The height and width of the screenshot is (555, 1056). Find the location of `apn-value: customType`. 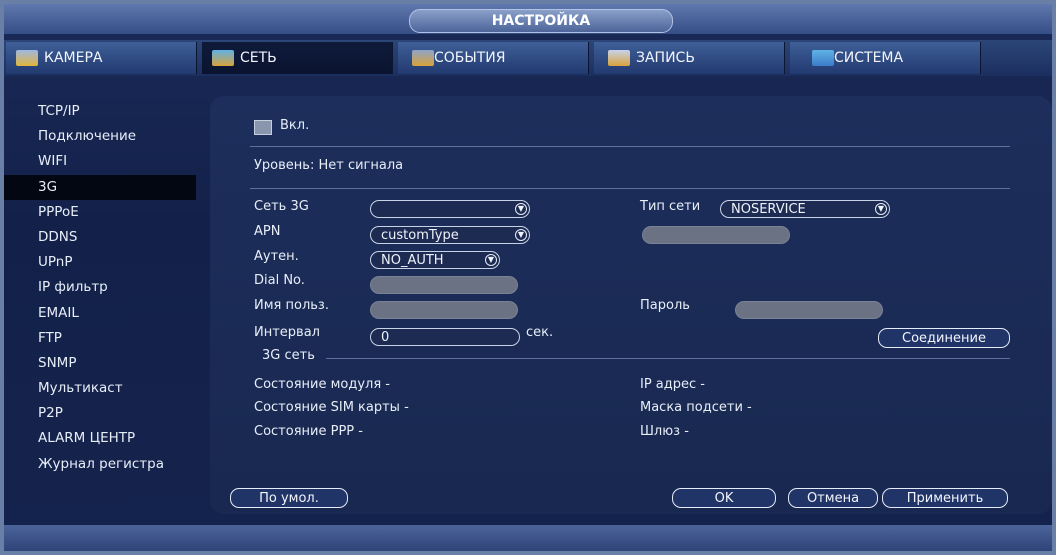

apn-value: customType is located at coordinates (420, 235).